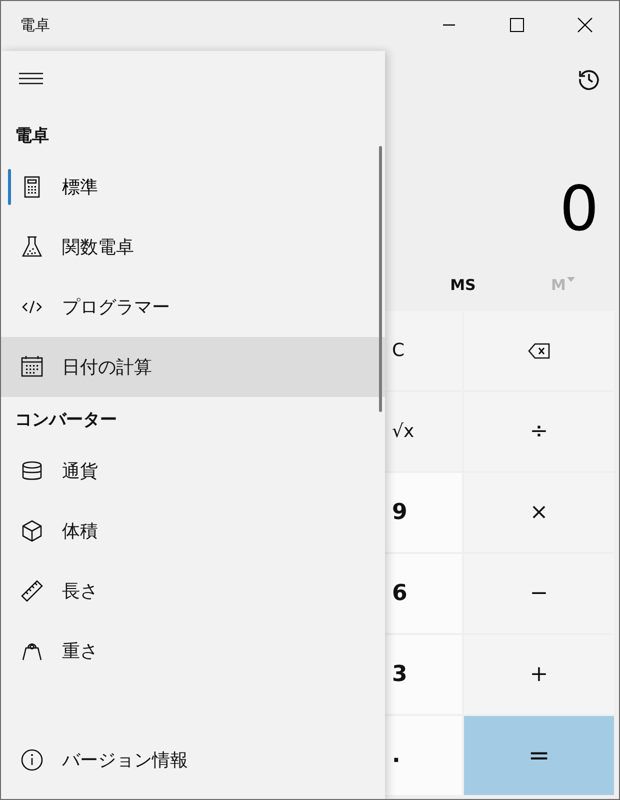 The height and width of the screenshot is (800, 620). What do you see at coordinates (423, 593) in the screenshot?
I see `digit-key: 6` at bounding box center [423, 593].